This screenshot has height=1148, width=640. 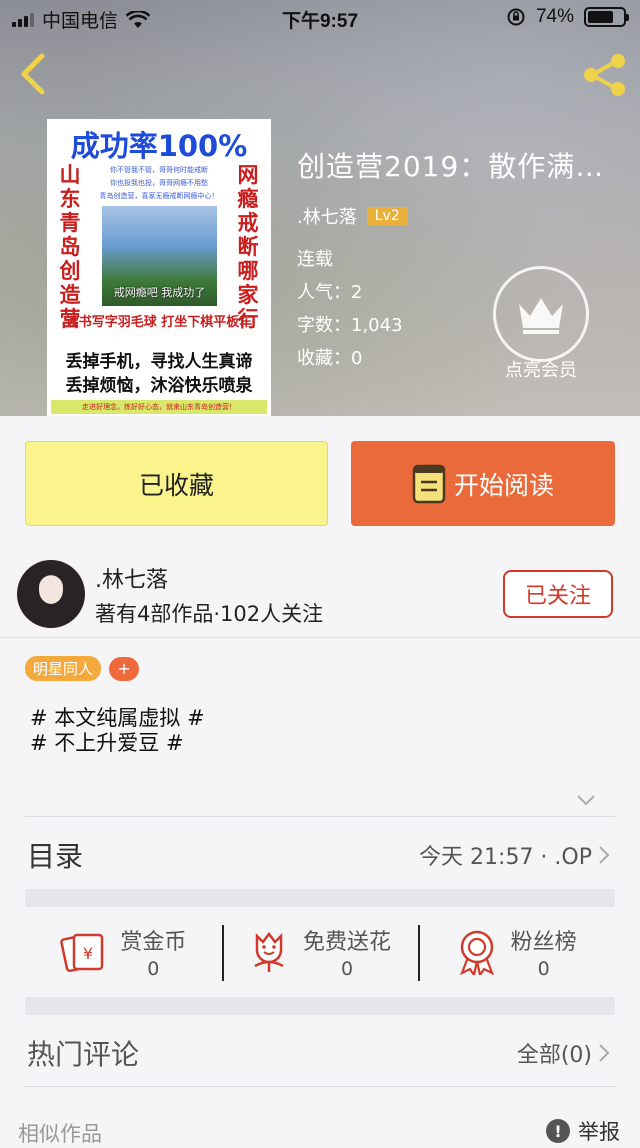 I want to click on author-name: .林七落, so click(x=131, y=580).